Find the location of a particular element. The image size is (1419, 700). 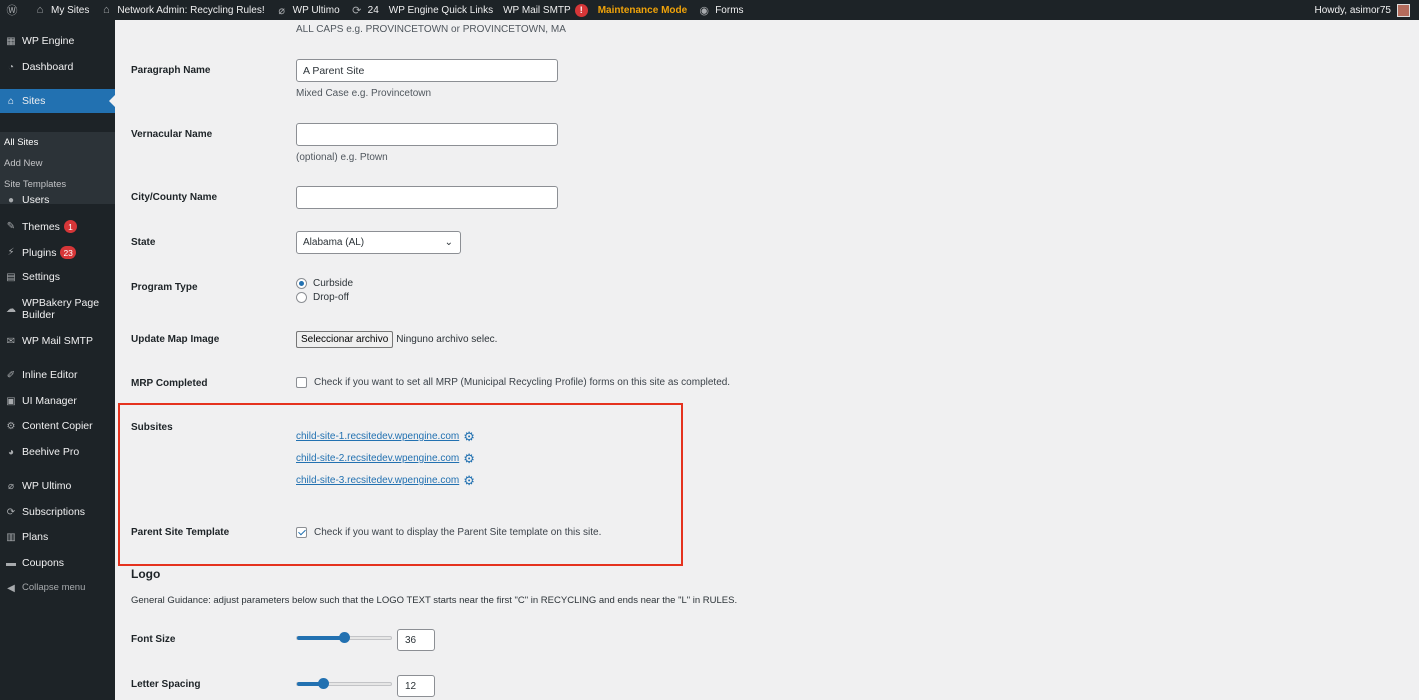

maintenance-mode-link: Maintenance Mode is located at coordinates (642, 10).